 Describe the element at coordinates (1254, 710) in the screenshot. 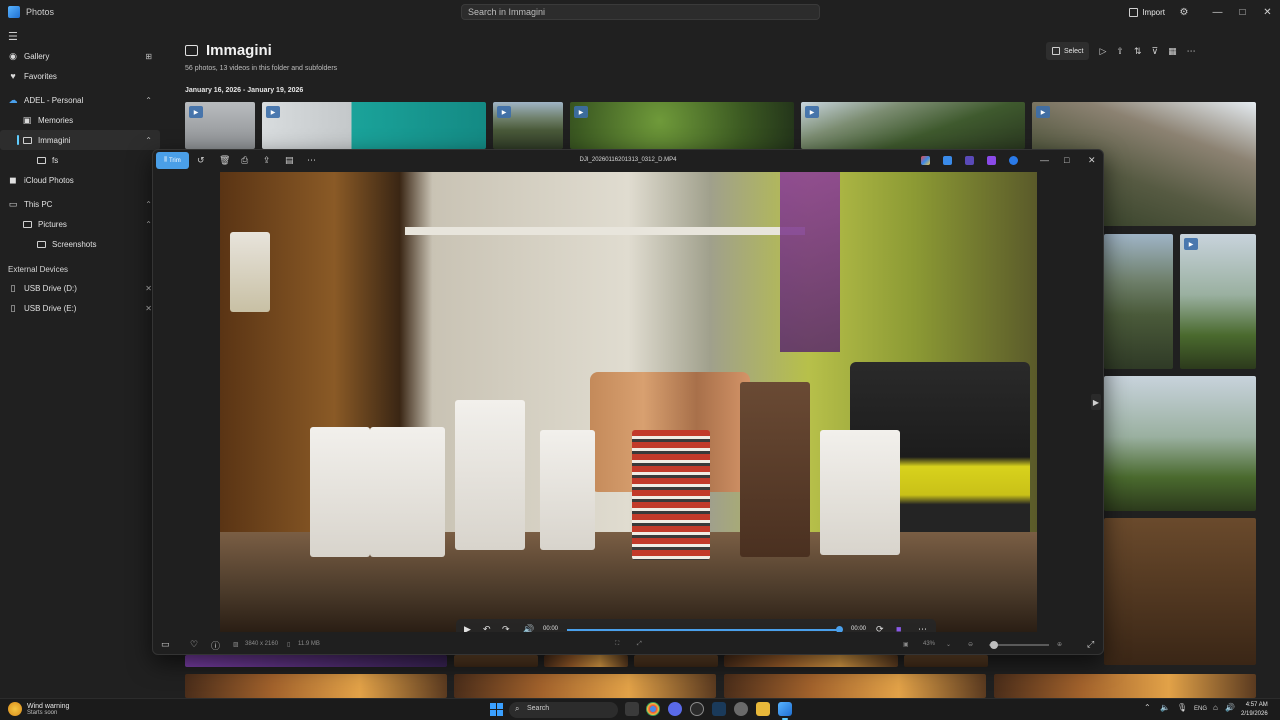

I see `clock: 4:57 AM 2/19/2026` at that location.